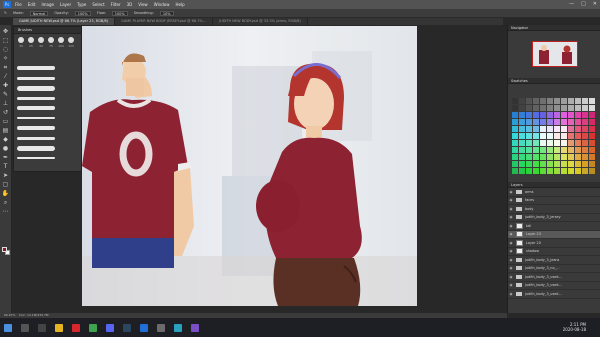 This screenshot has width=600, height=337. Describe the element at coordinates (32, 4) in the screenshot. I see `menu-edit: Edit` at that location.